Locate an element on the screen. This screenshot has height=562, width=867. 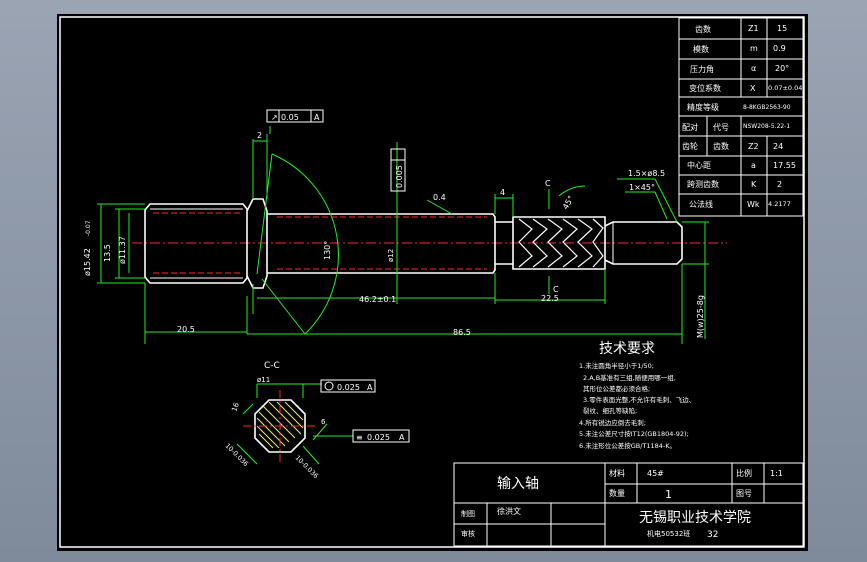
gear-row-symbol: Wk is located at coordinates (753, 204).